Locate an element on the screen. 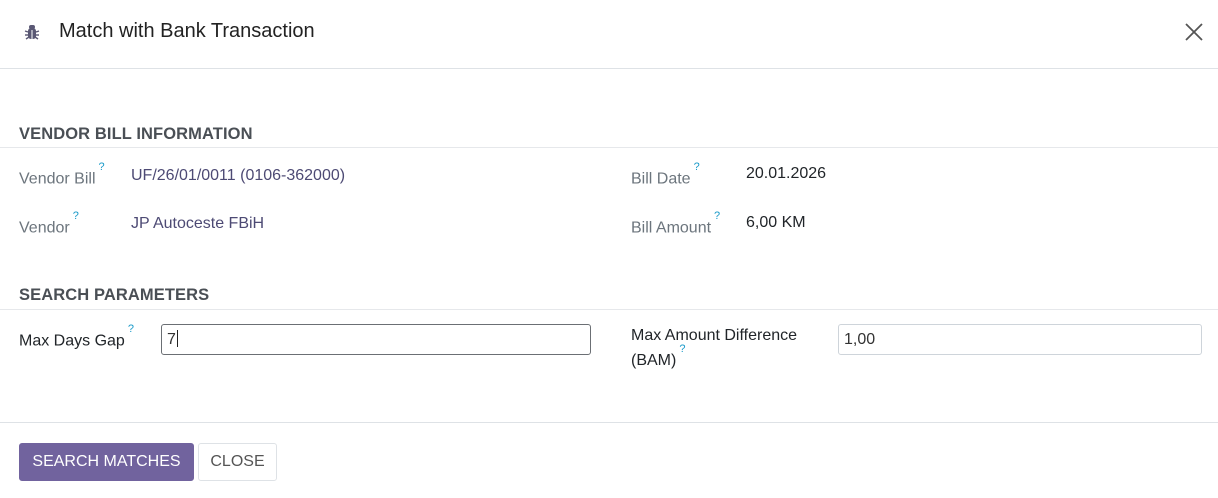 Image resolution: width=1218 pixels, height=498 pixels. vendor-label: Vendor? is located at coordinates (49, 224).